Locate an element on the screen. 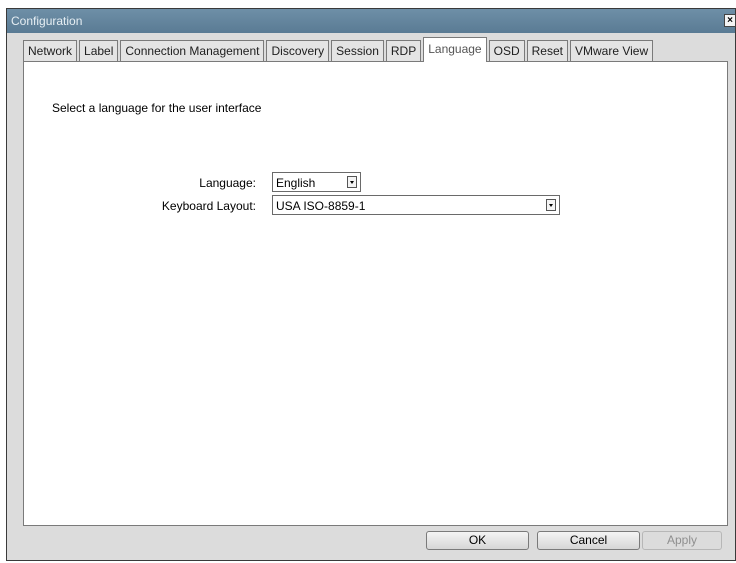  title-bar: Configuration × is located at coordinates (371, 21).